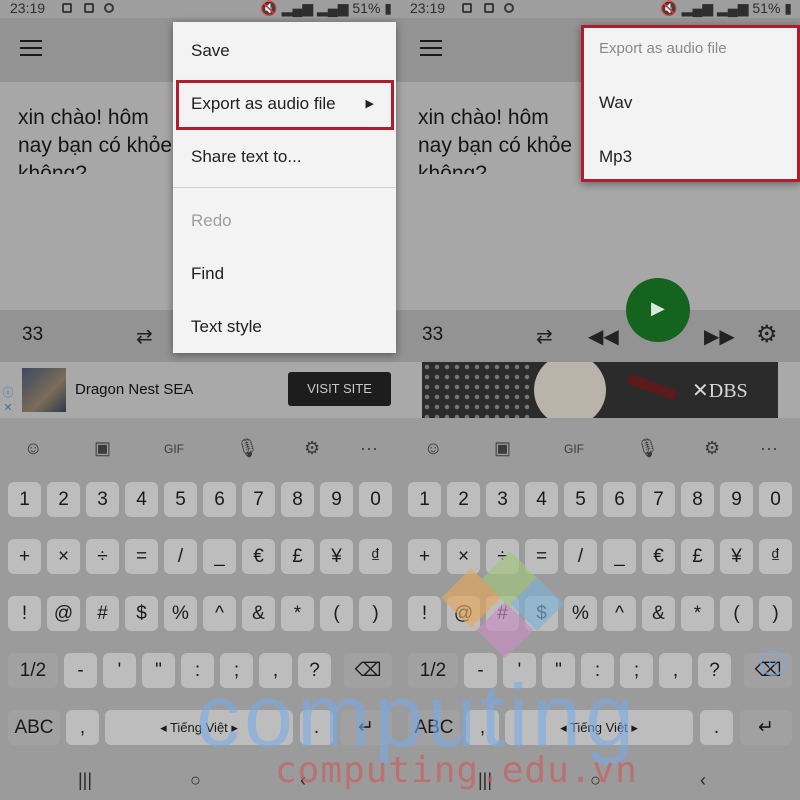 The width and height of the screenshot is (800, 800). I want to click on enter-icon: ↵, so click(766, 727).